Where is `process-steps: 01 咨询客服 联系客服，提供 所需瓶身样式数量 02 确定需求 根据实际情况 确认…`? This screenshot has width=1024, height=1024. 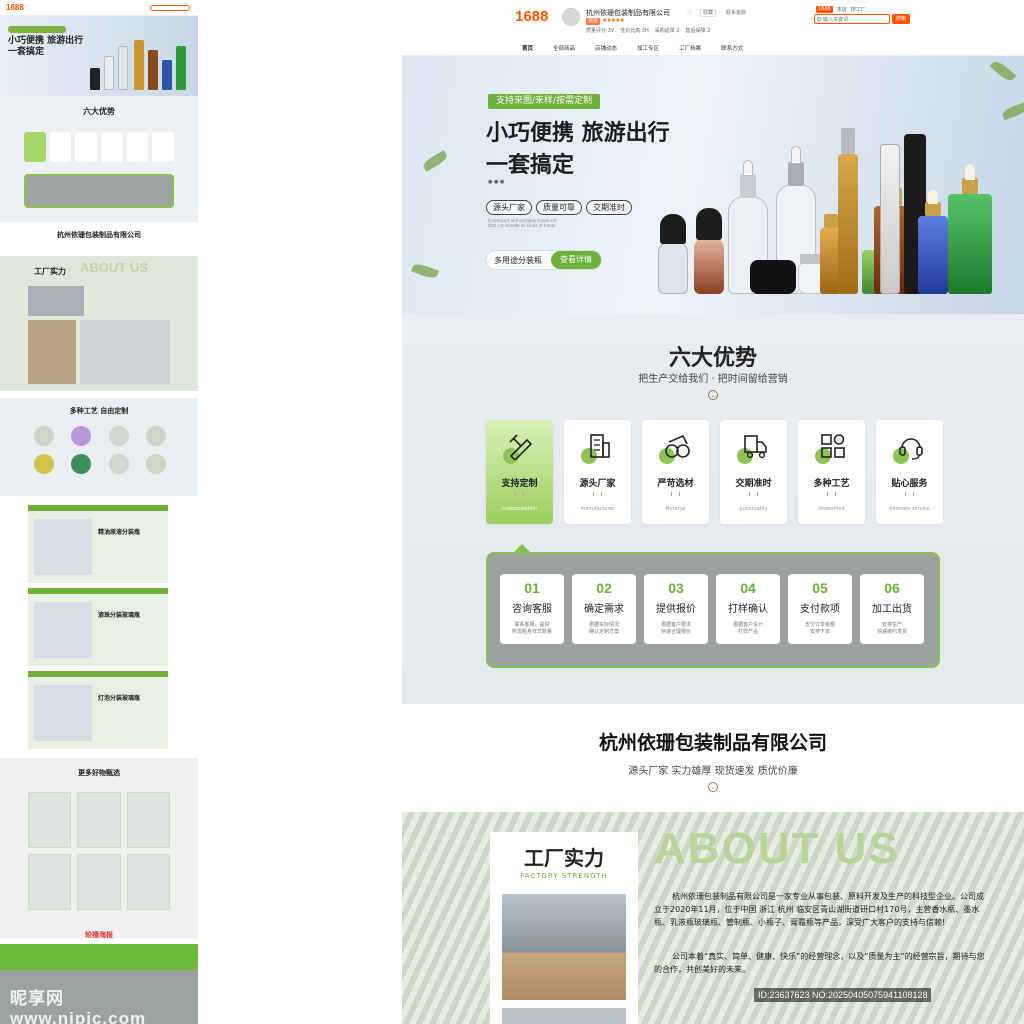
process-steps: 01 咨询客服 联系客服，提供 所需瓶身样式数量 02 确定需求 根据实际情况 确认… is located at coordinates (712, 609).